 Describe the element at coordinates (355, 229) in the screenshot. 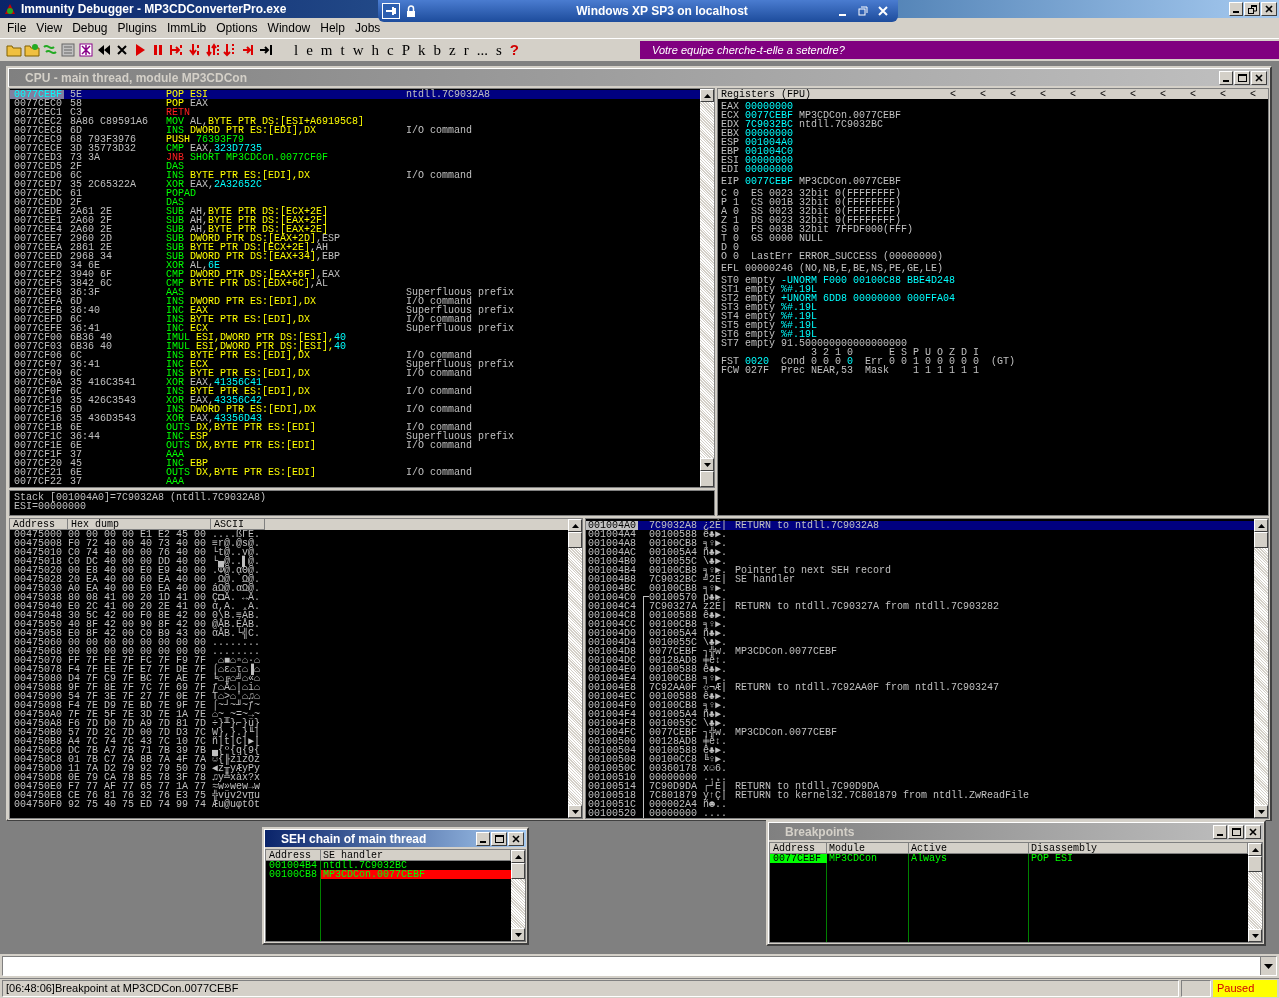

I see `disassembly-row: 0077CEE4 2A60 2E SUB AH,BYTE PTR DS:[EAX+2E]` at that location.